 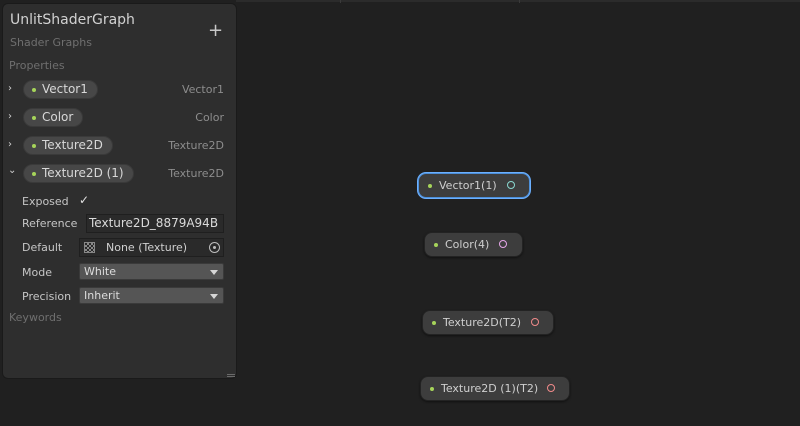 What do you see at coordinates (83, 173) in the screenshot?
I see `property-name: Texture2D (1)` at bounding box center [83, 173].